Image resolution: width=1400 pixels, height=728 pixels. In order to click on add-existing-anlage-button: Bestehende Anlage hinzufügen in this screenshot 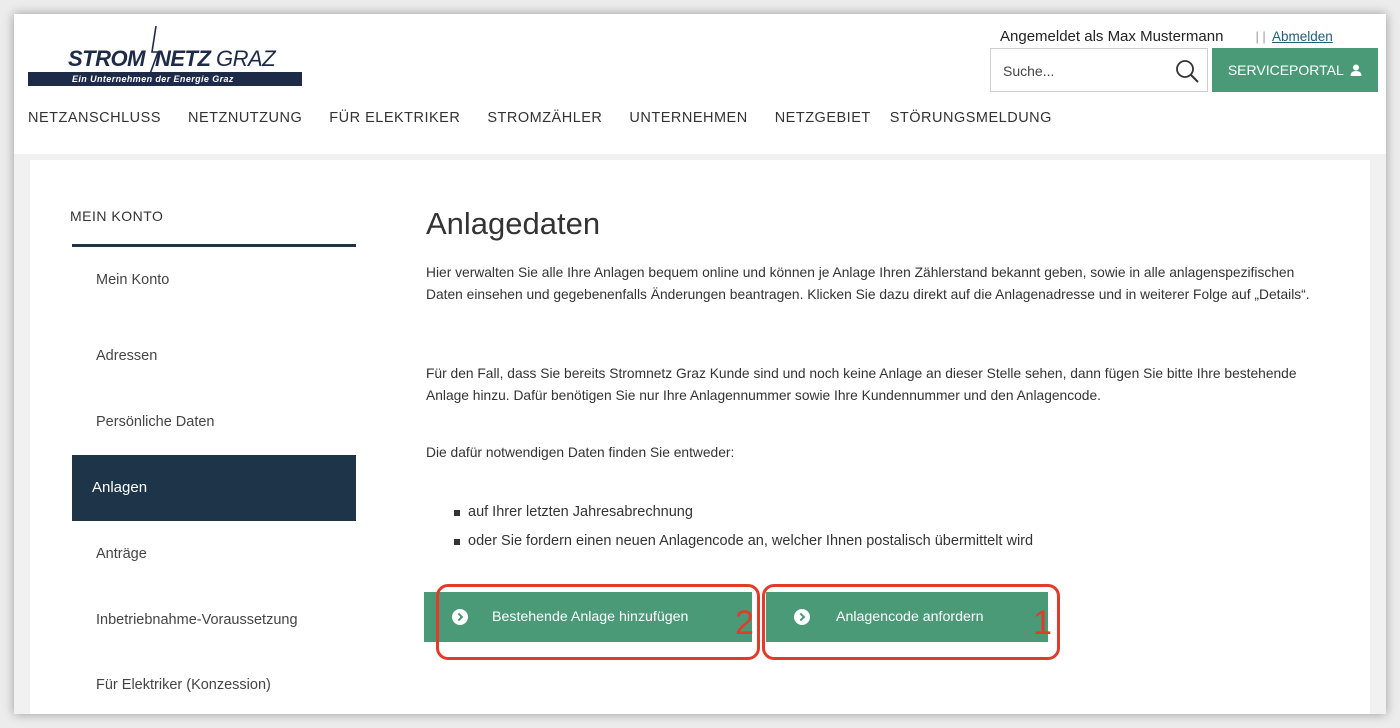, I will do `click(588, 617)`.